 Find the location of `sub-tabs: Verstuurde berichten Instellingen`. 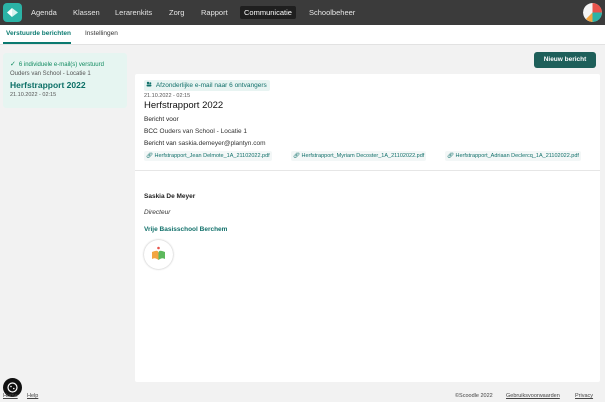

sub-tabs: Verstuurde berichten Instellingen is located at coordinates (302, 35).